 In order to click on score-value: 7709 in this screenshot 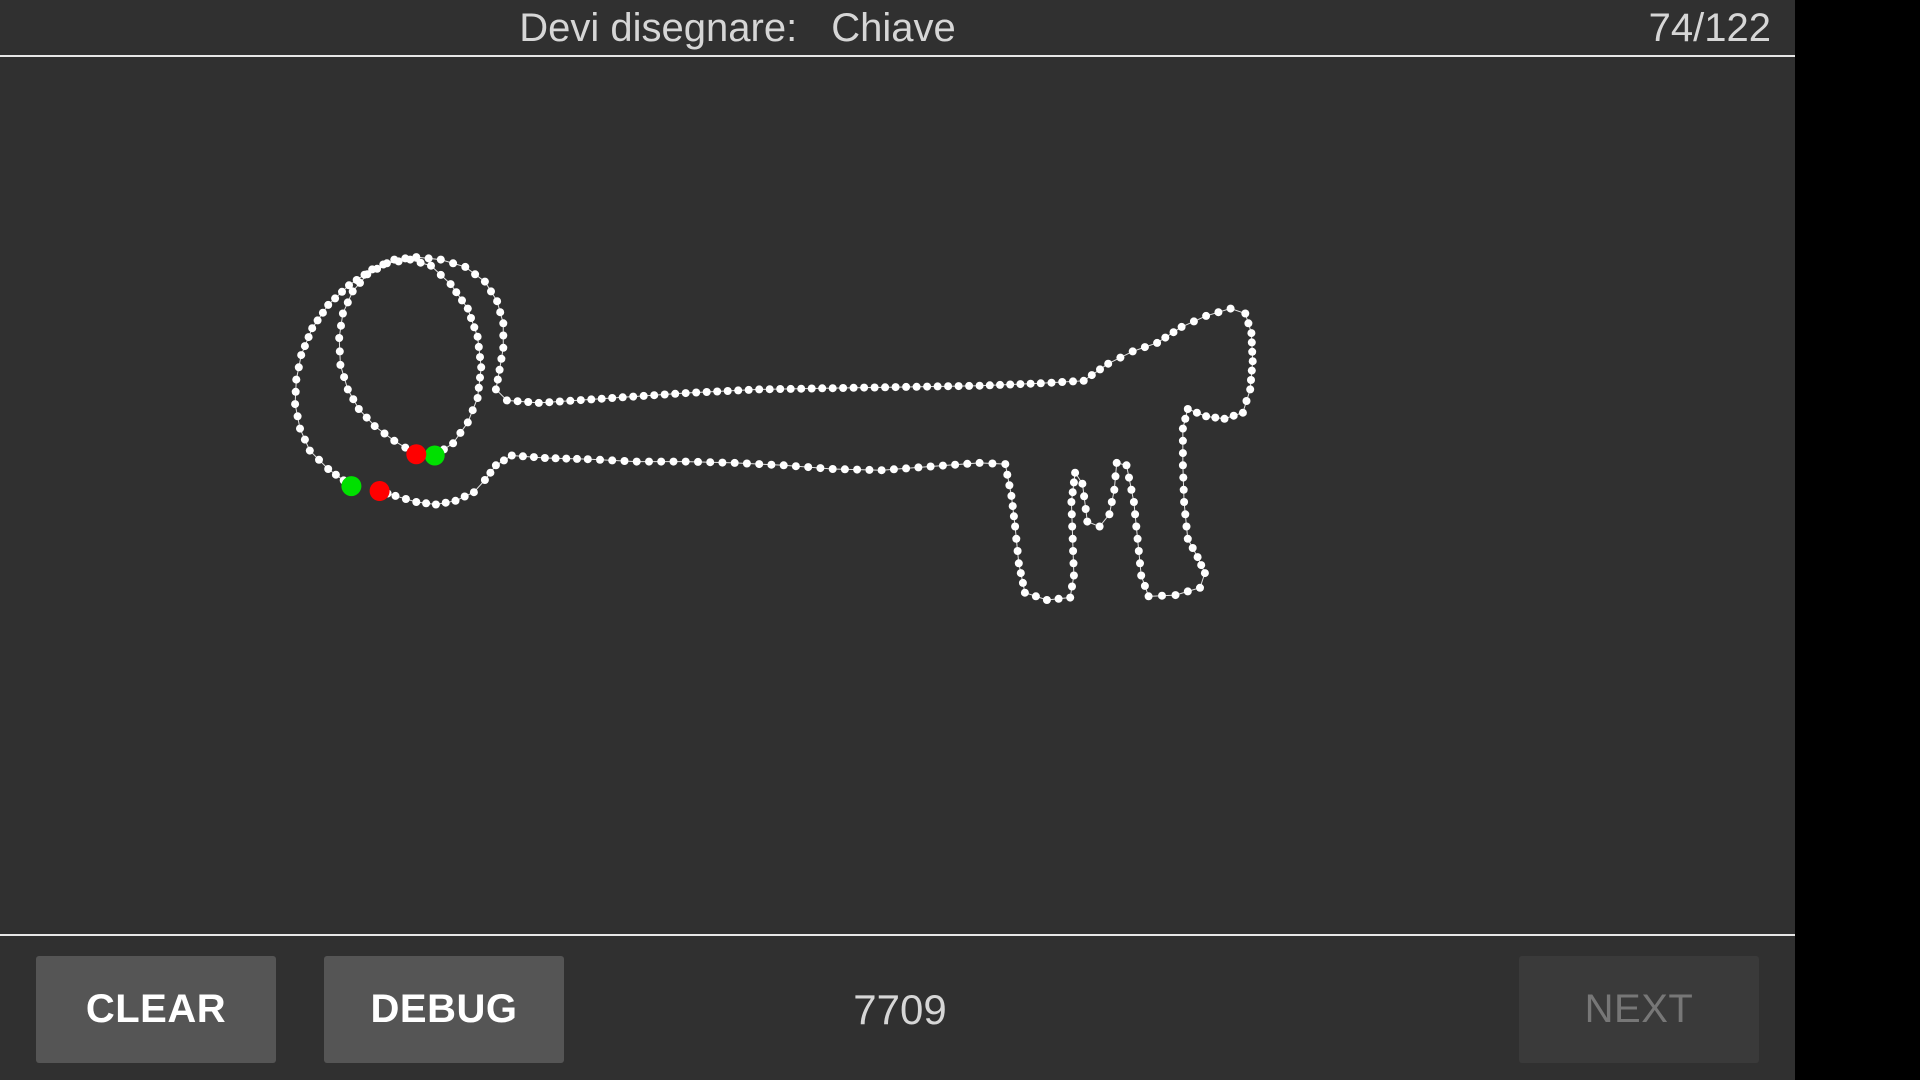, I will do `click(900, 1009)`.